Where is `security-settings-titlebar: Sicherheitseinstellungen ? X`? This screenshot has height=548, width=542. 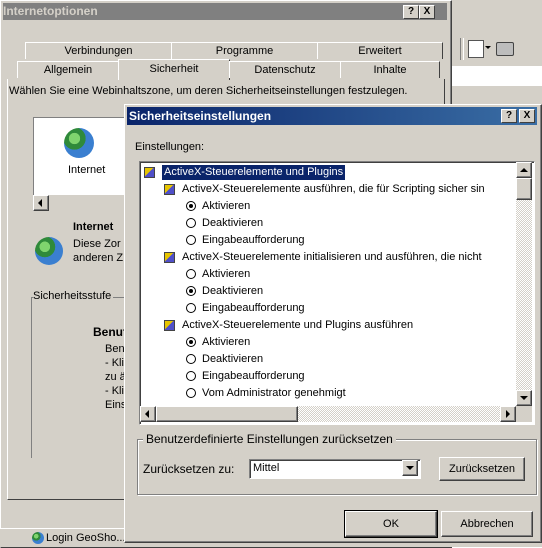
security-settings-titlebar: Sicherheitseinstellungen ? X is located at coordinates (332, 116).